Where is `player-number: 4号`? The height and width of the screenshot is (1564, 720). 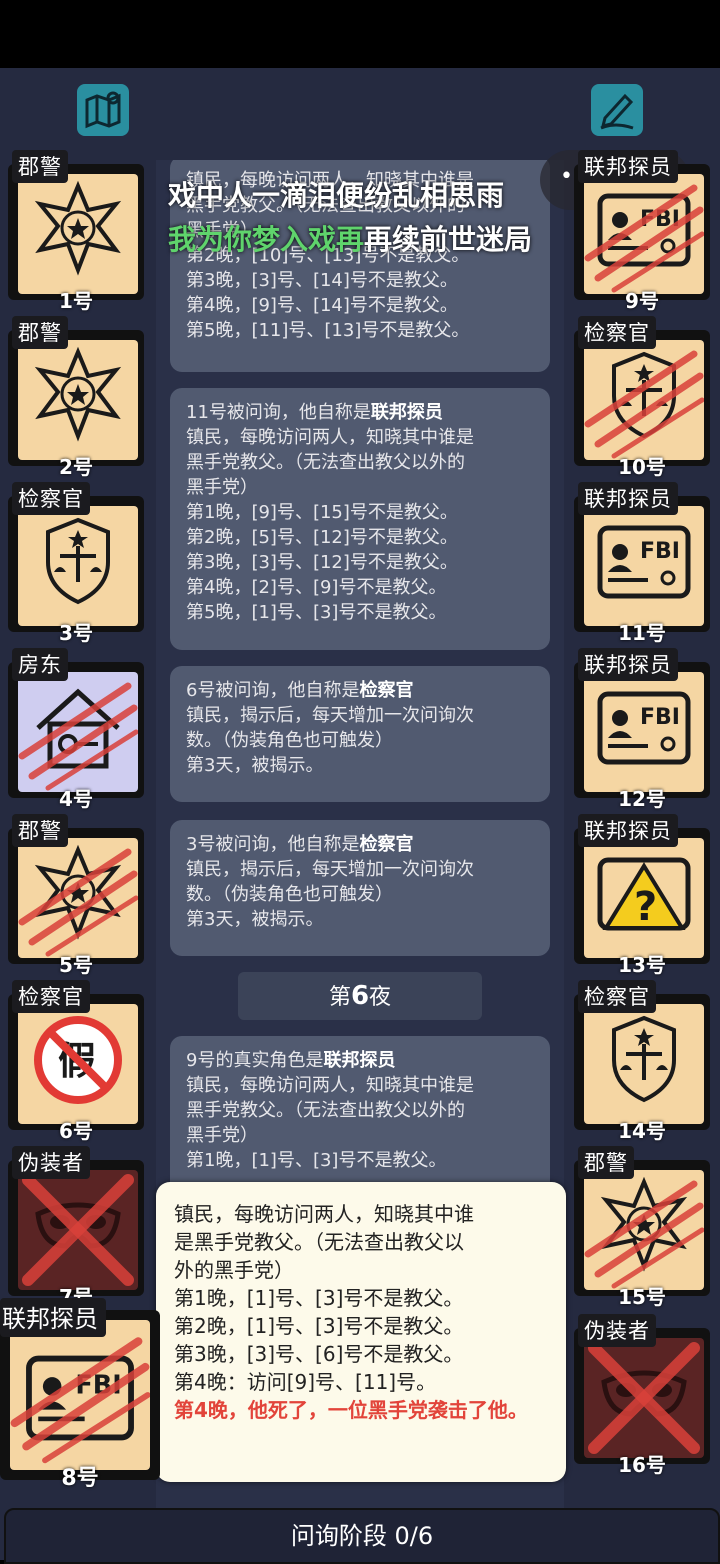
player-number: 4号 is located at coordinates (76, 799).